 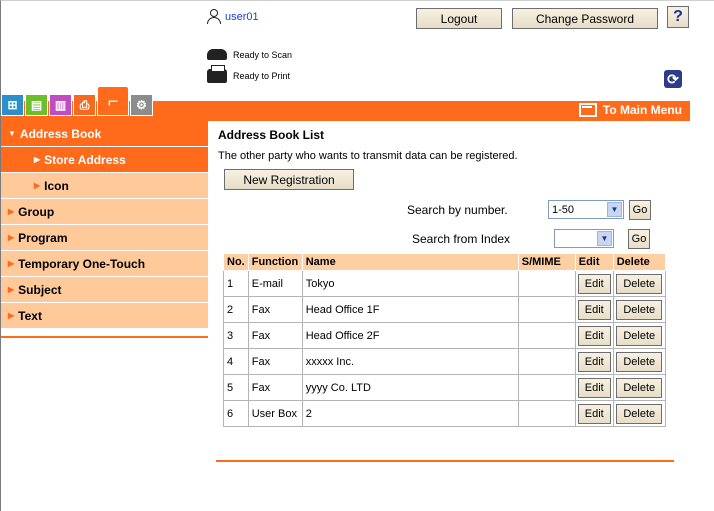 I want to click on tab-print-icon: ⎙, so click(x=84, y=105).